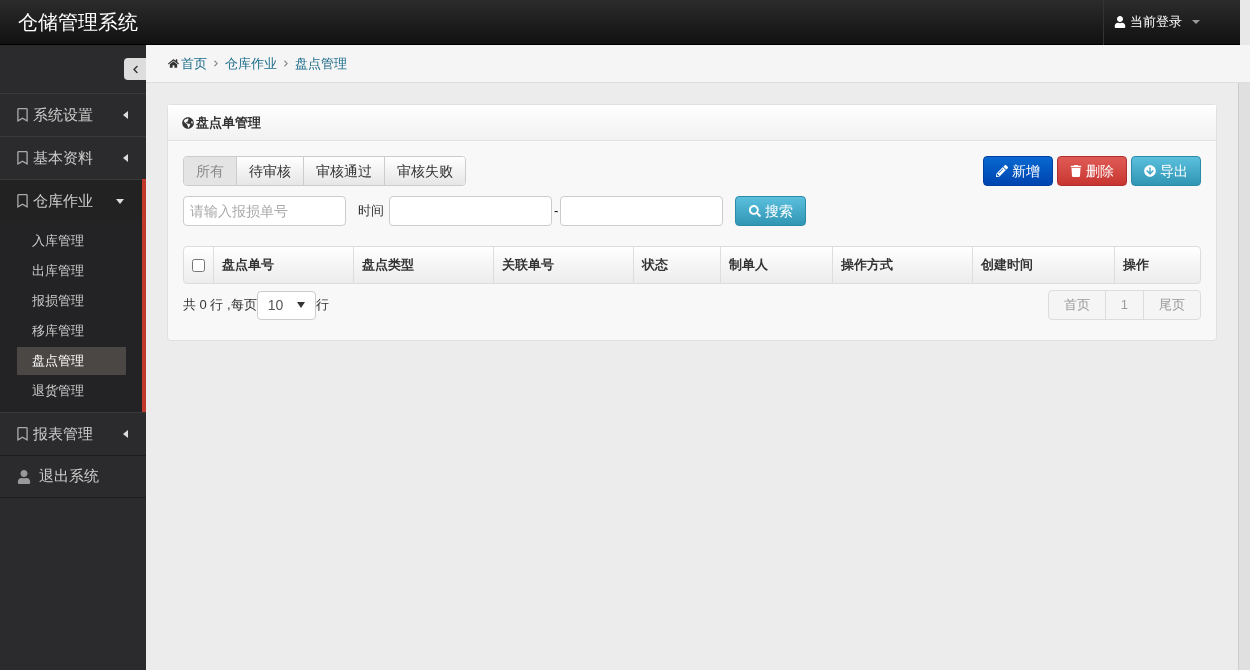 Image resolution: width=1250 pixels, height=670 pixels. I want to click on page-size-select: 10, so click(286, 305).